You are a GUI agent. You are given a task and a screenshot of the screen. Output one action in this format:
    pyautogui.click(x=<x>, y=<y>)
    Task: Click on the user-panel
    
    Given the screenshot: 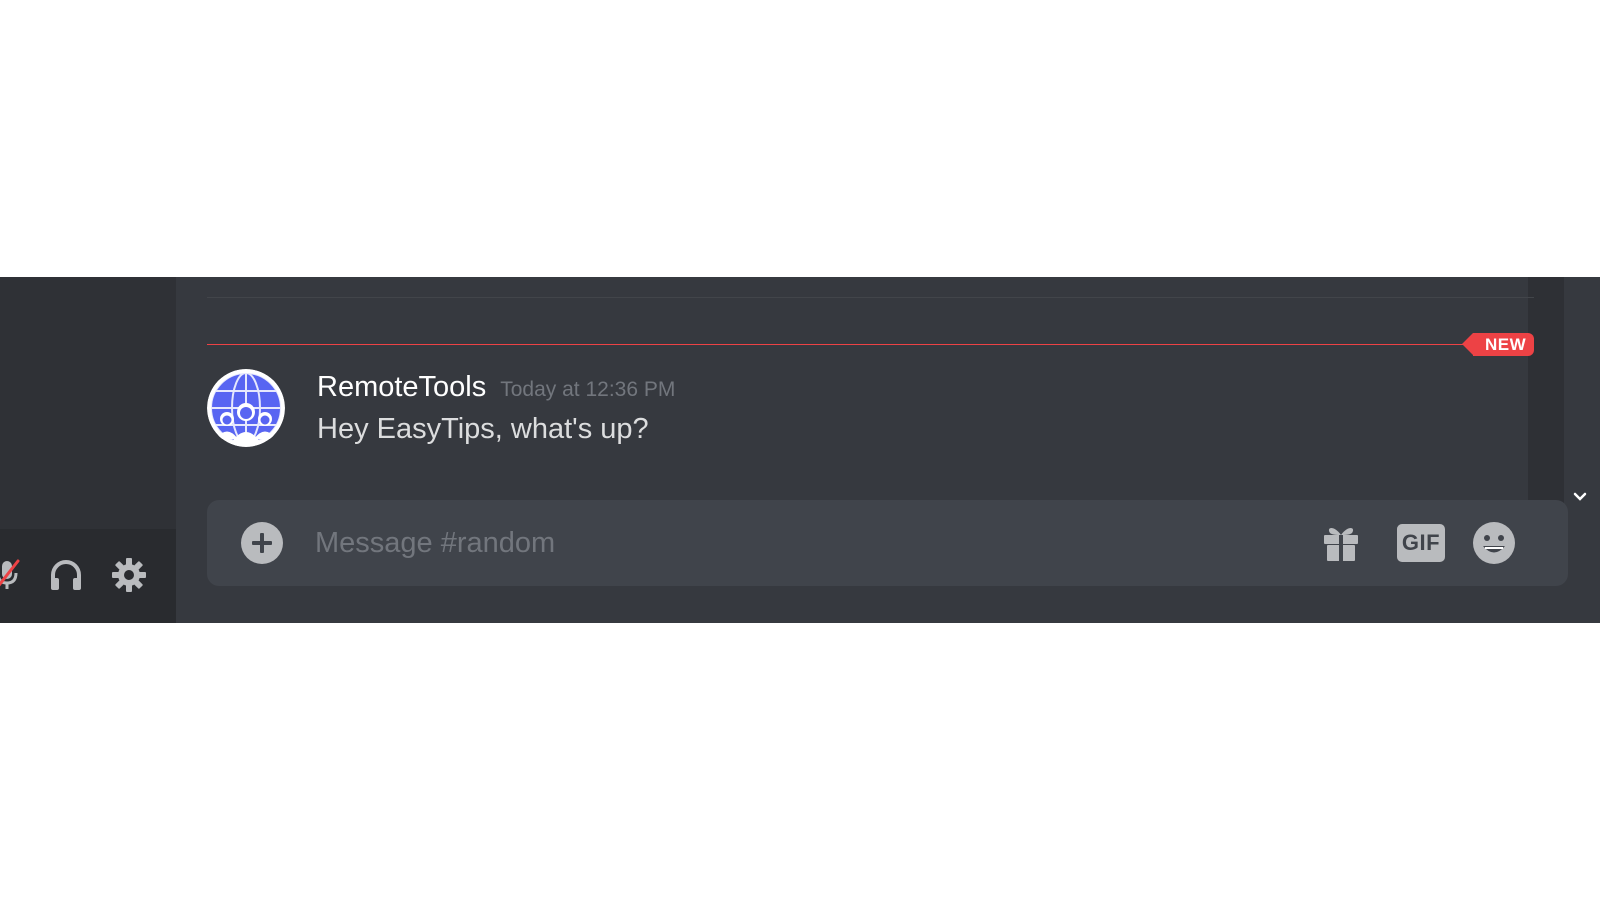 What is the action you would take?
    pyautogui.click(x=88, y=576)
    